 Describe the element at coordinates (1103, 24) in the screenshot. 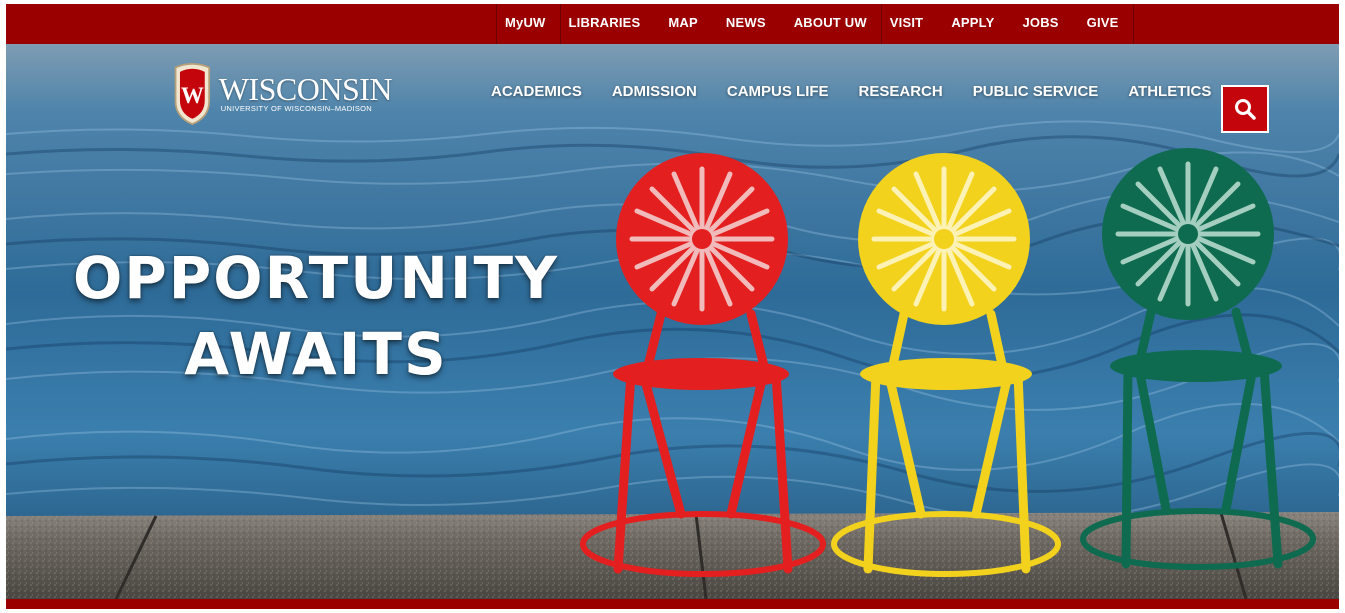

I see `utility-link-give: GIVE` at that location.